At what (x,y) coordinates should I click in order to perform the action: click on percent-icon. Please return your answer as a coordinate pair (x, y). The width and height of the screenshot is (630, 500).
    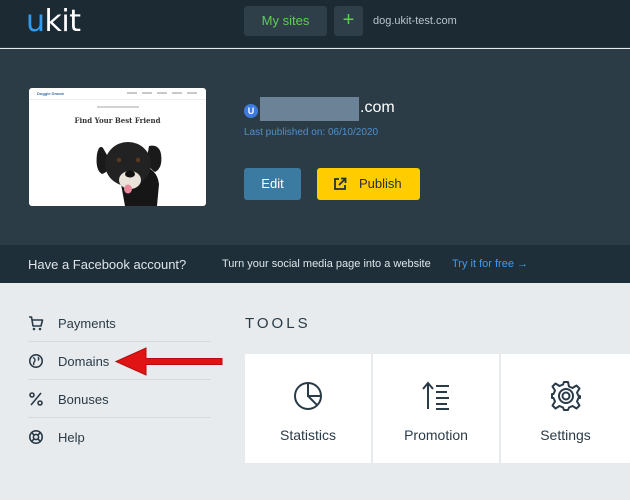
    Looking at the image, I should click on (36, 399).